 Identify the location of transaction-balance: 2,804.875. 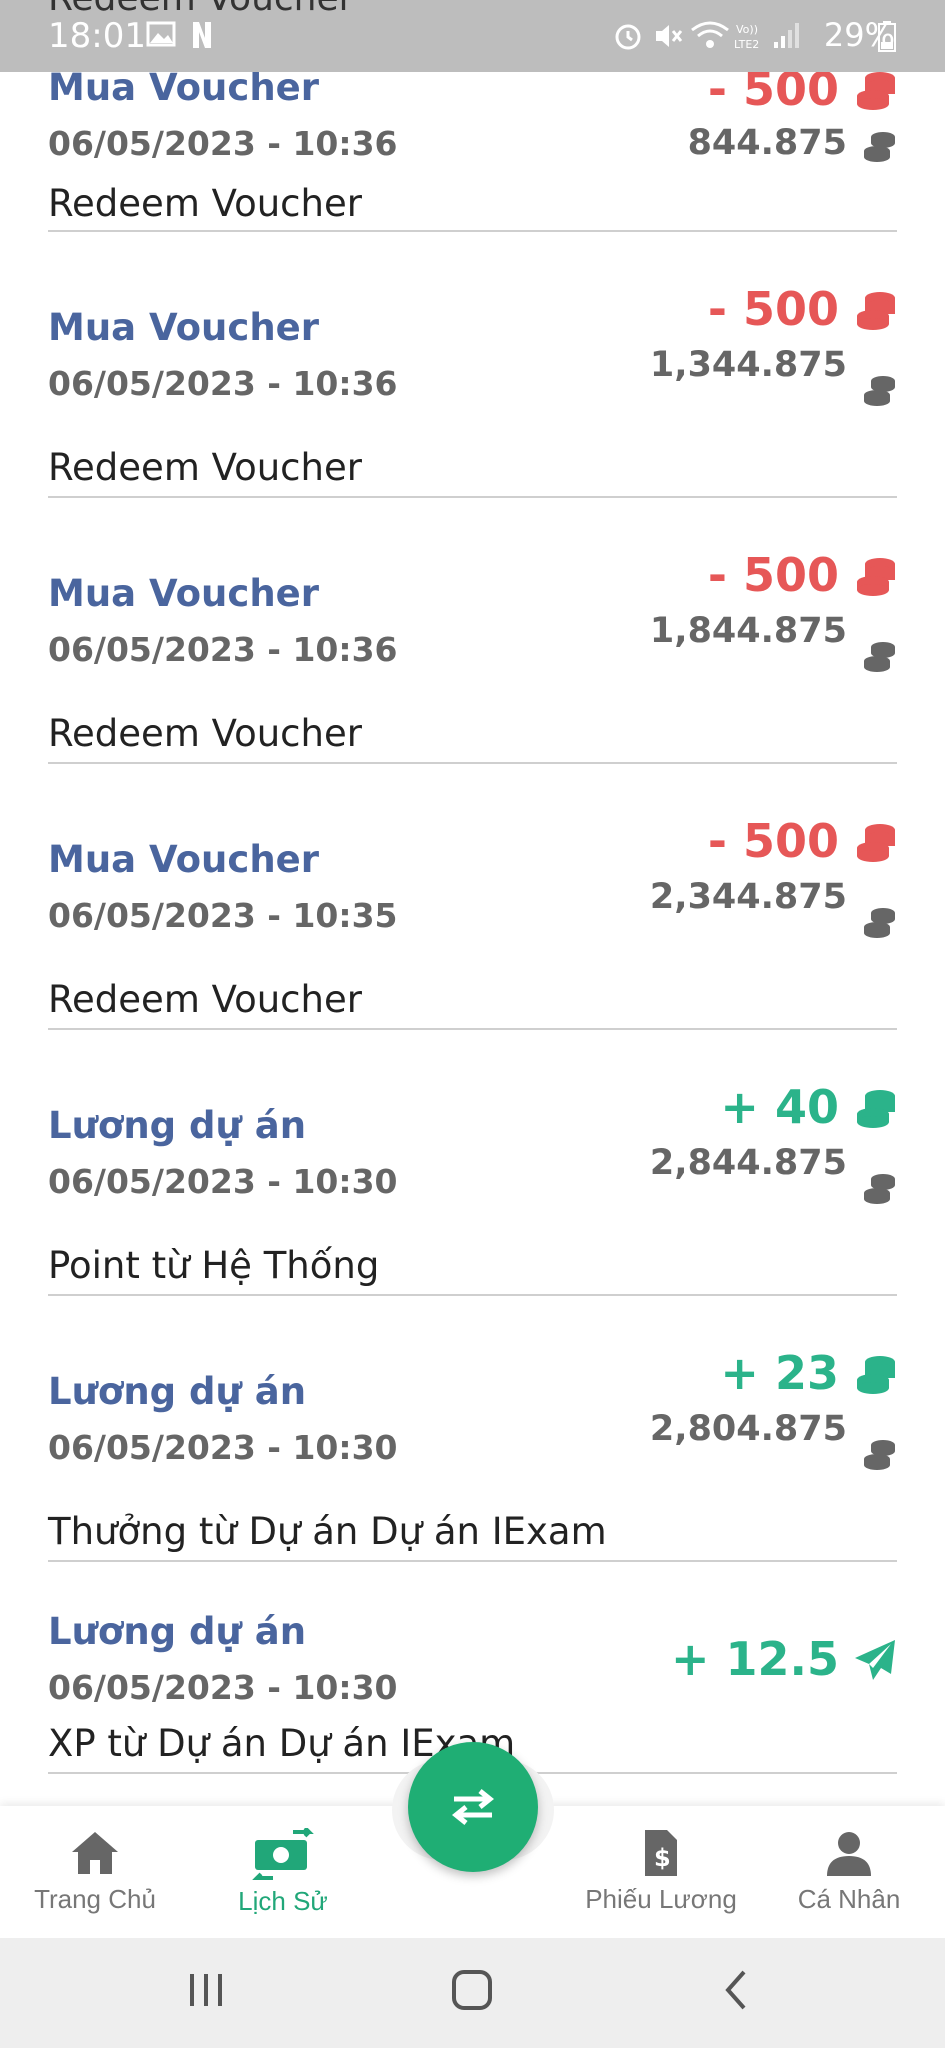
(748, 1429).